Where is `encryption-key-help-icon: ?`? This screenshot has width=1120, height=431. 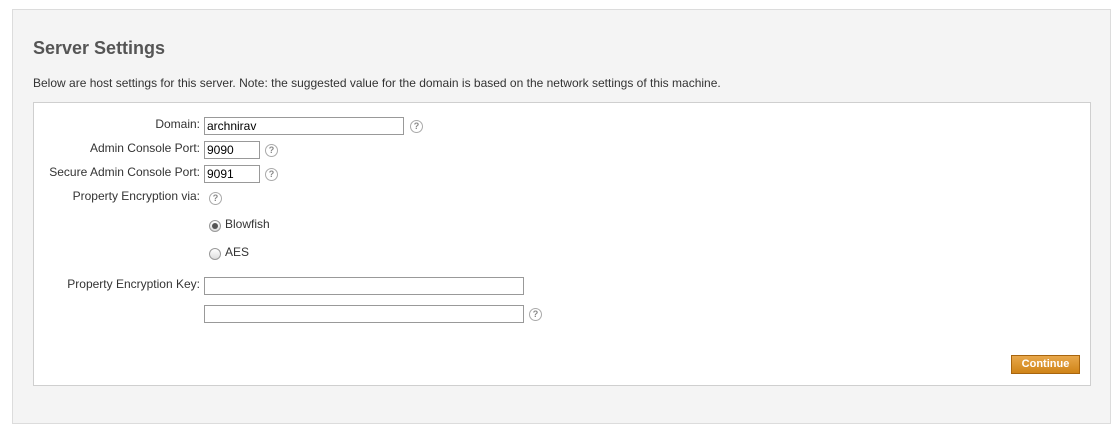
encryption-key-help-icon: ? is located at coordinates (535, 314).